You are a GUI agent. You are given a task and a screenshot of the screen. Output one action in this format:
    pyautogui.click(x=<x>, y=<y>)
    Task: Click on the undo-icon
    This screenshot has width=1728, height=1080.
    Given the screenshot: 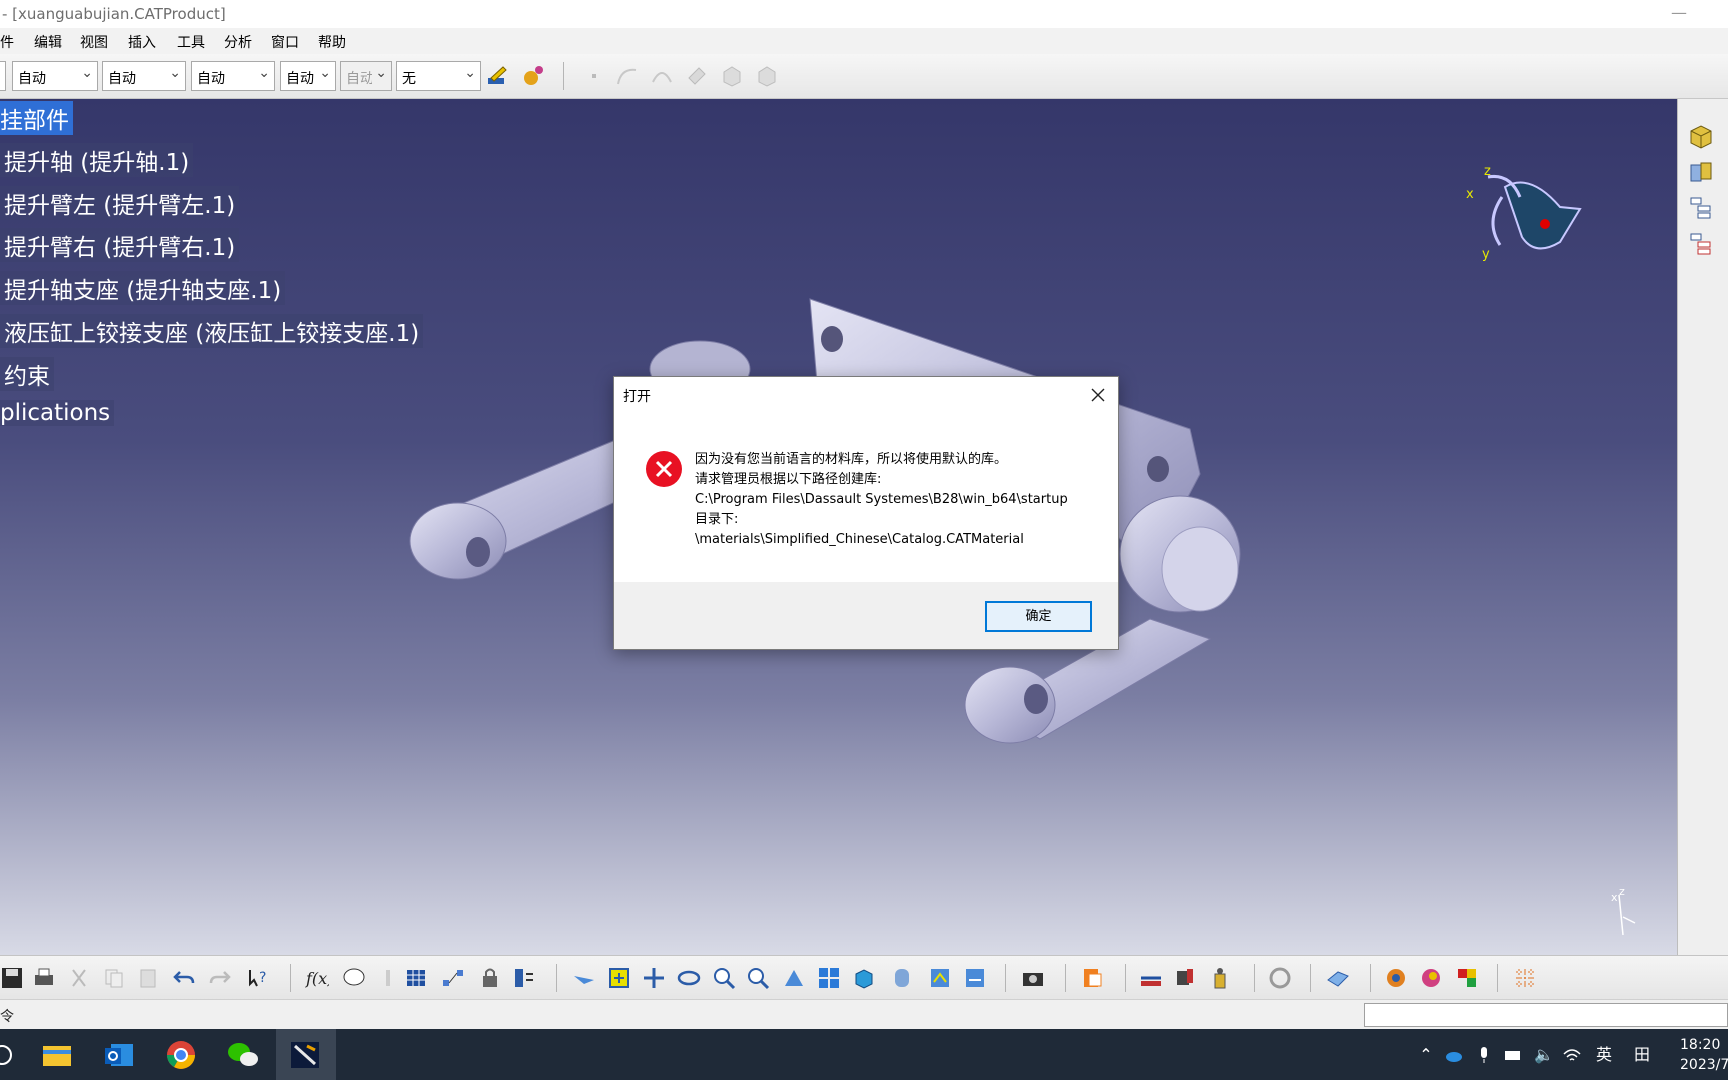 What is the action you would take?
    pyautogui.click(x=184, y=978)
    